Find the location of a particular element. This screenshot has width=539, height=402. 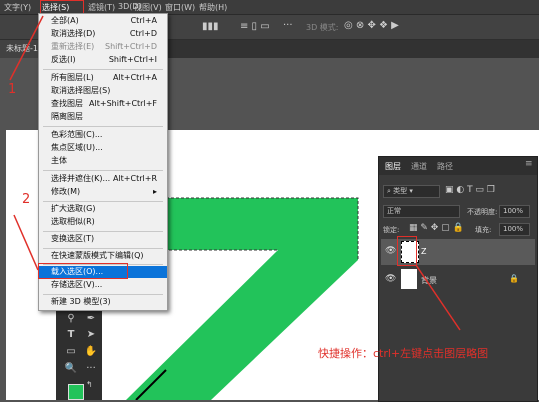

annotation-tip: 快捷操作：ctrl+左键点击图层略图 is located at coordinates (403, 353).